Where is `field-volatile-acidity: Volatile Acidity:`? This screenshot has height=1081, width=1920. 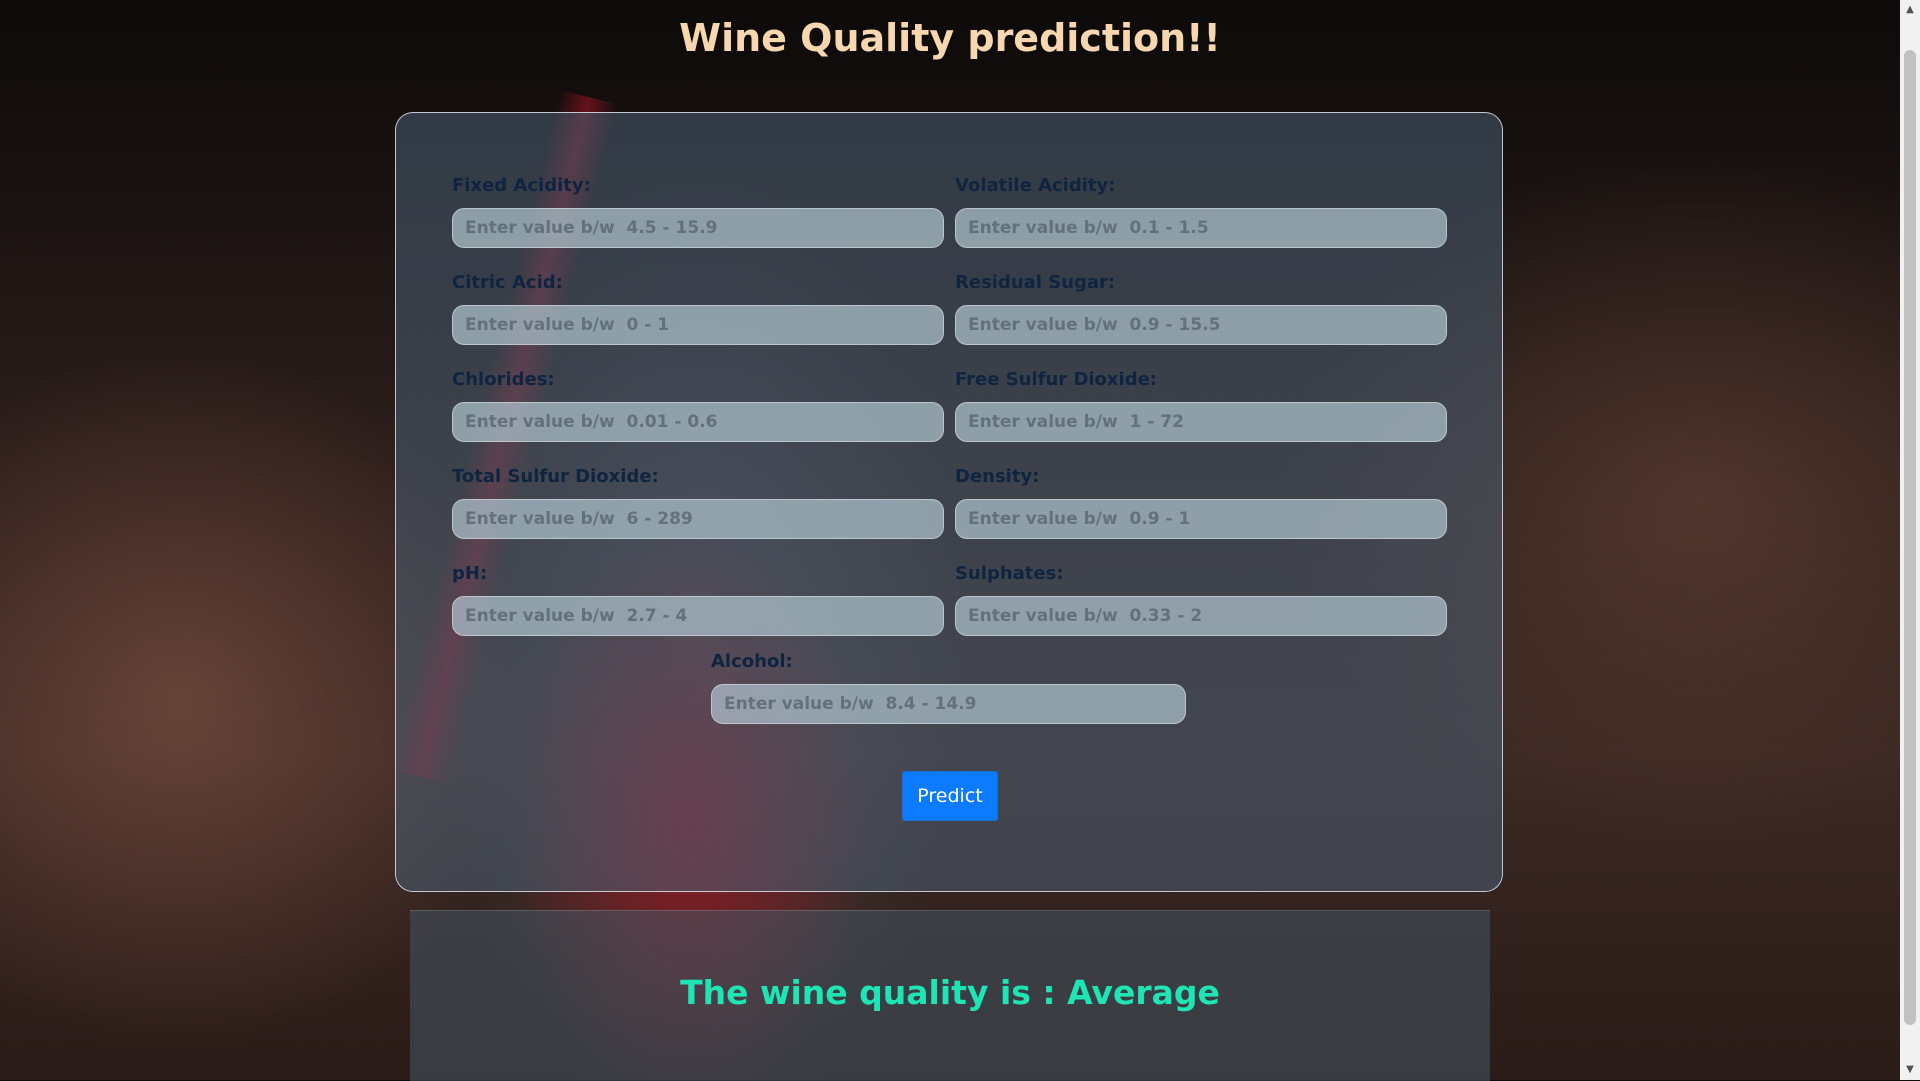 field-volatile-acidity: Volatile Acidity: is located at coordinates (1201, 211).